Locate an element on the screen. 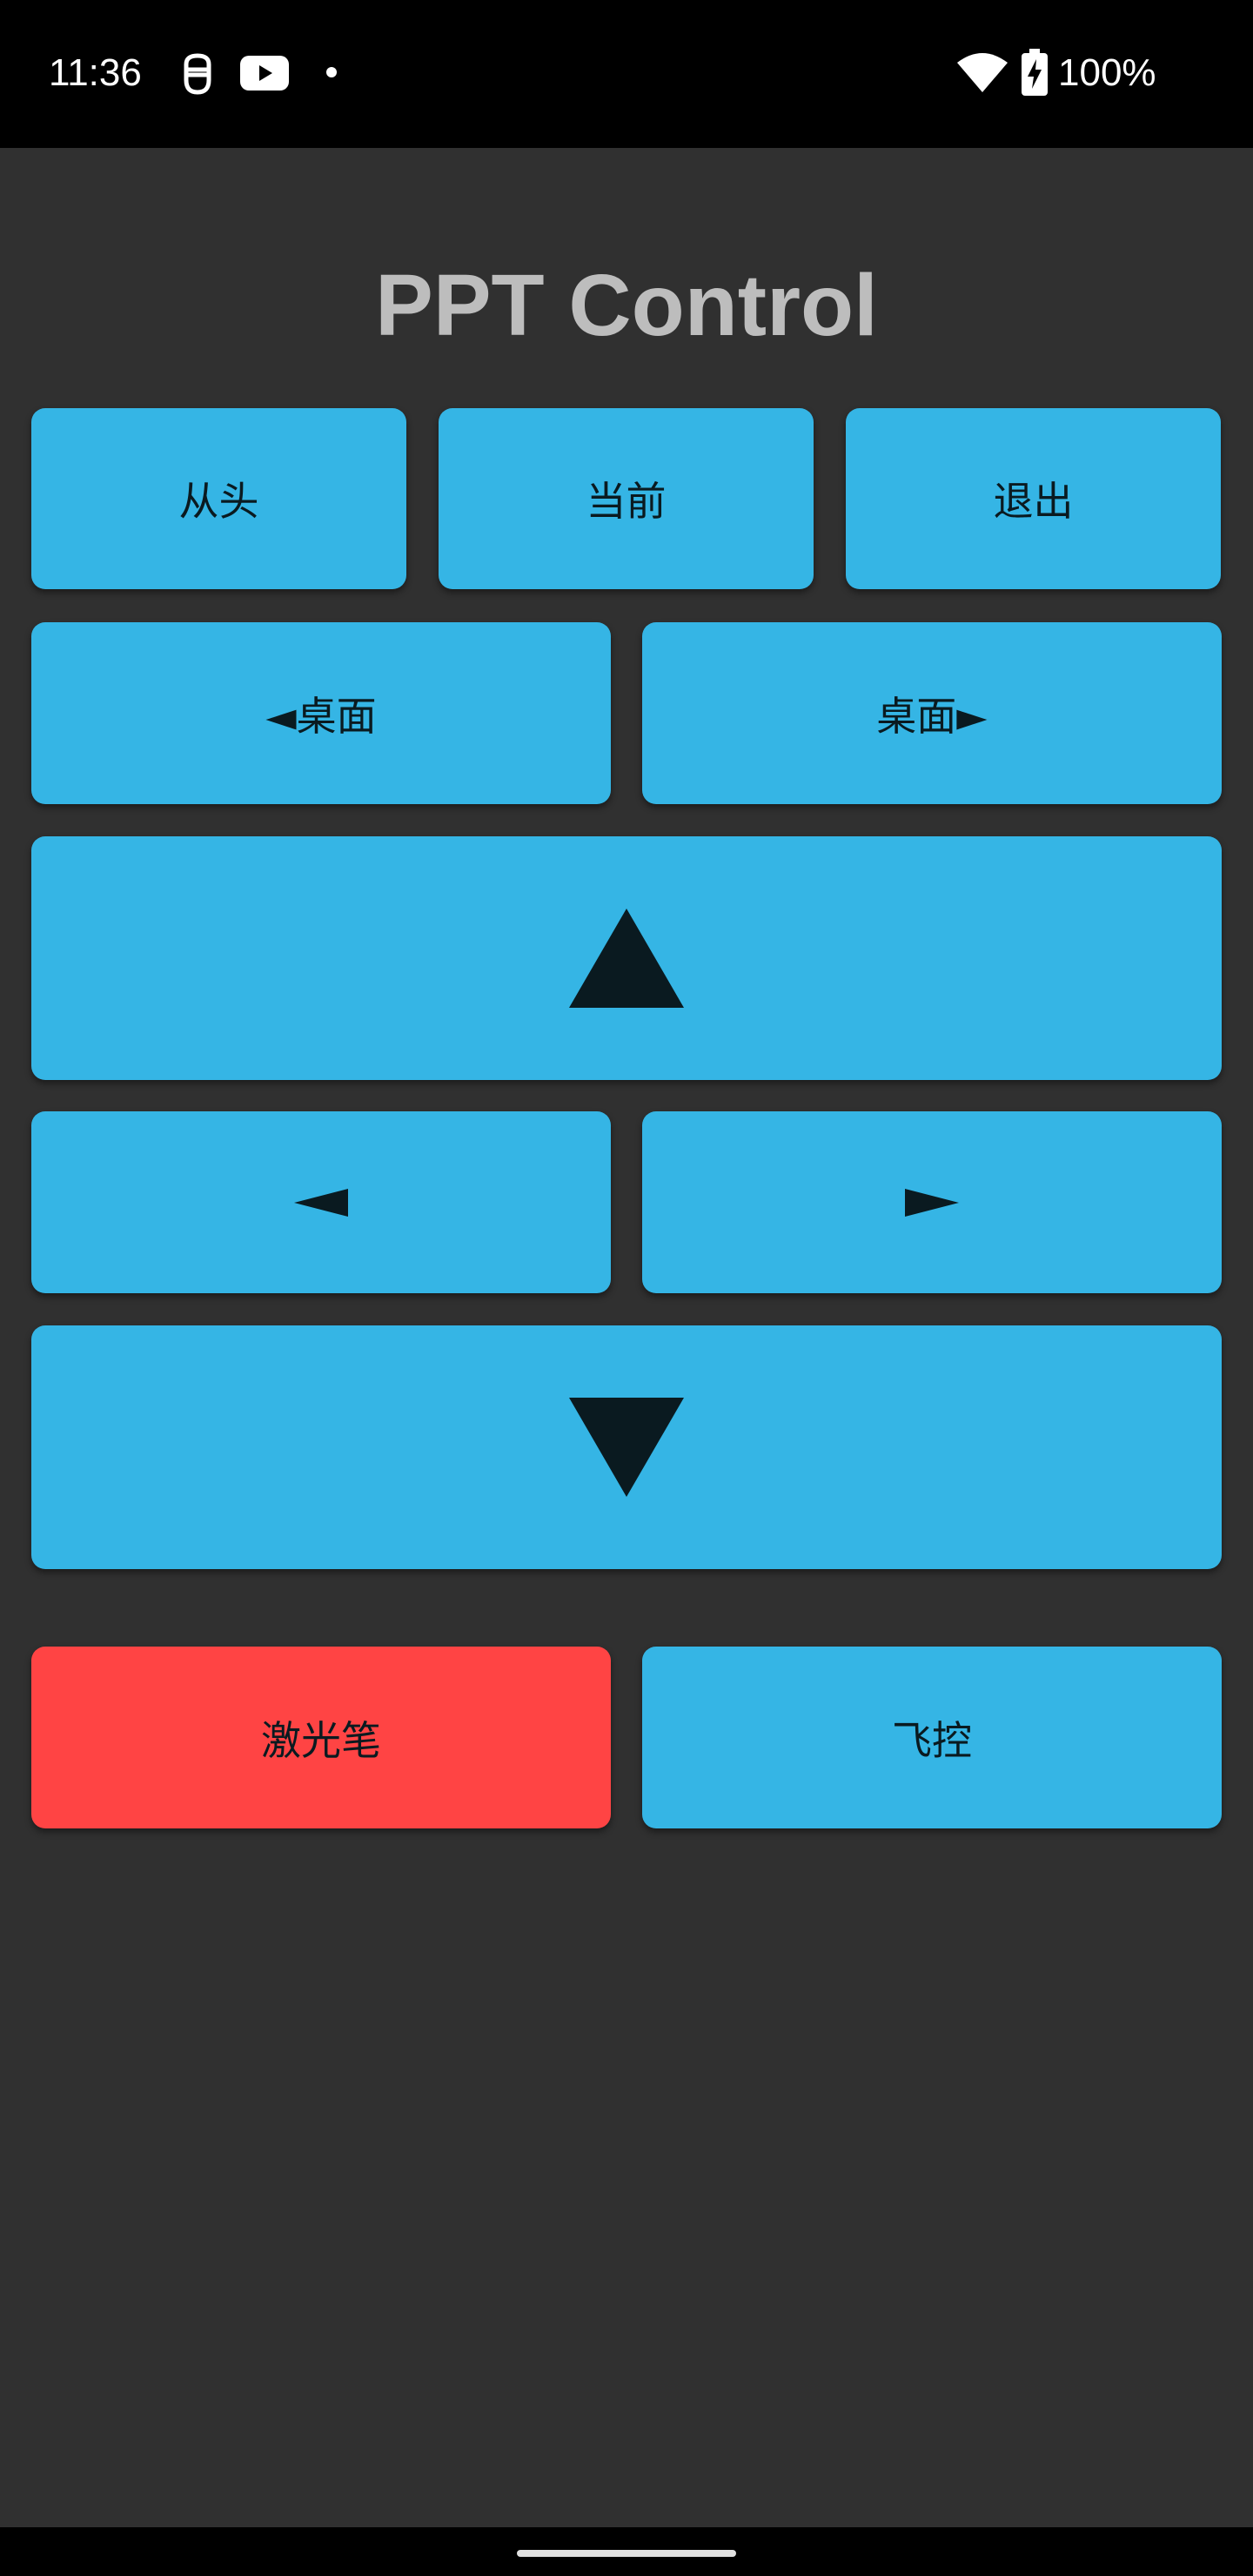 This screenshot has width=1253, height=2576. up-button is located at coordinates (626, 958).